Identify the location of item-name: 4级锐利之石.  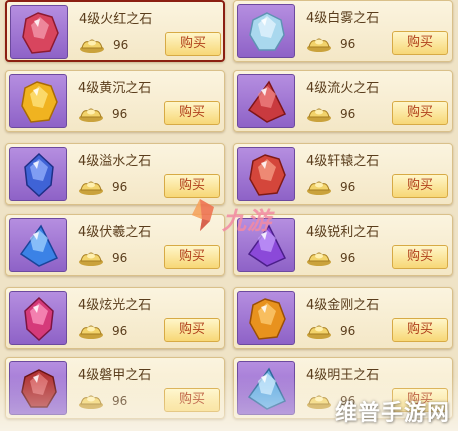
(343, 232).